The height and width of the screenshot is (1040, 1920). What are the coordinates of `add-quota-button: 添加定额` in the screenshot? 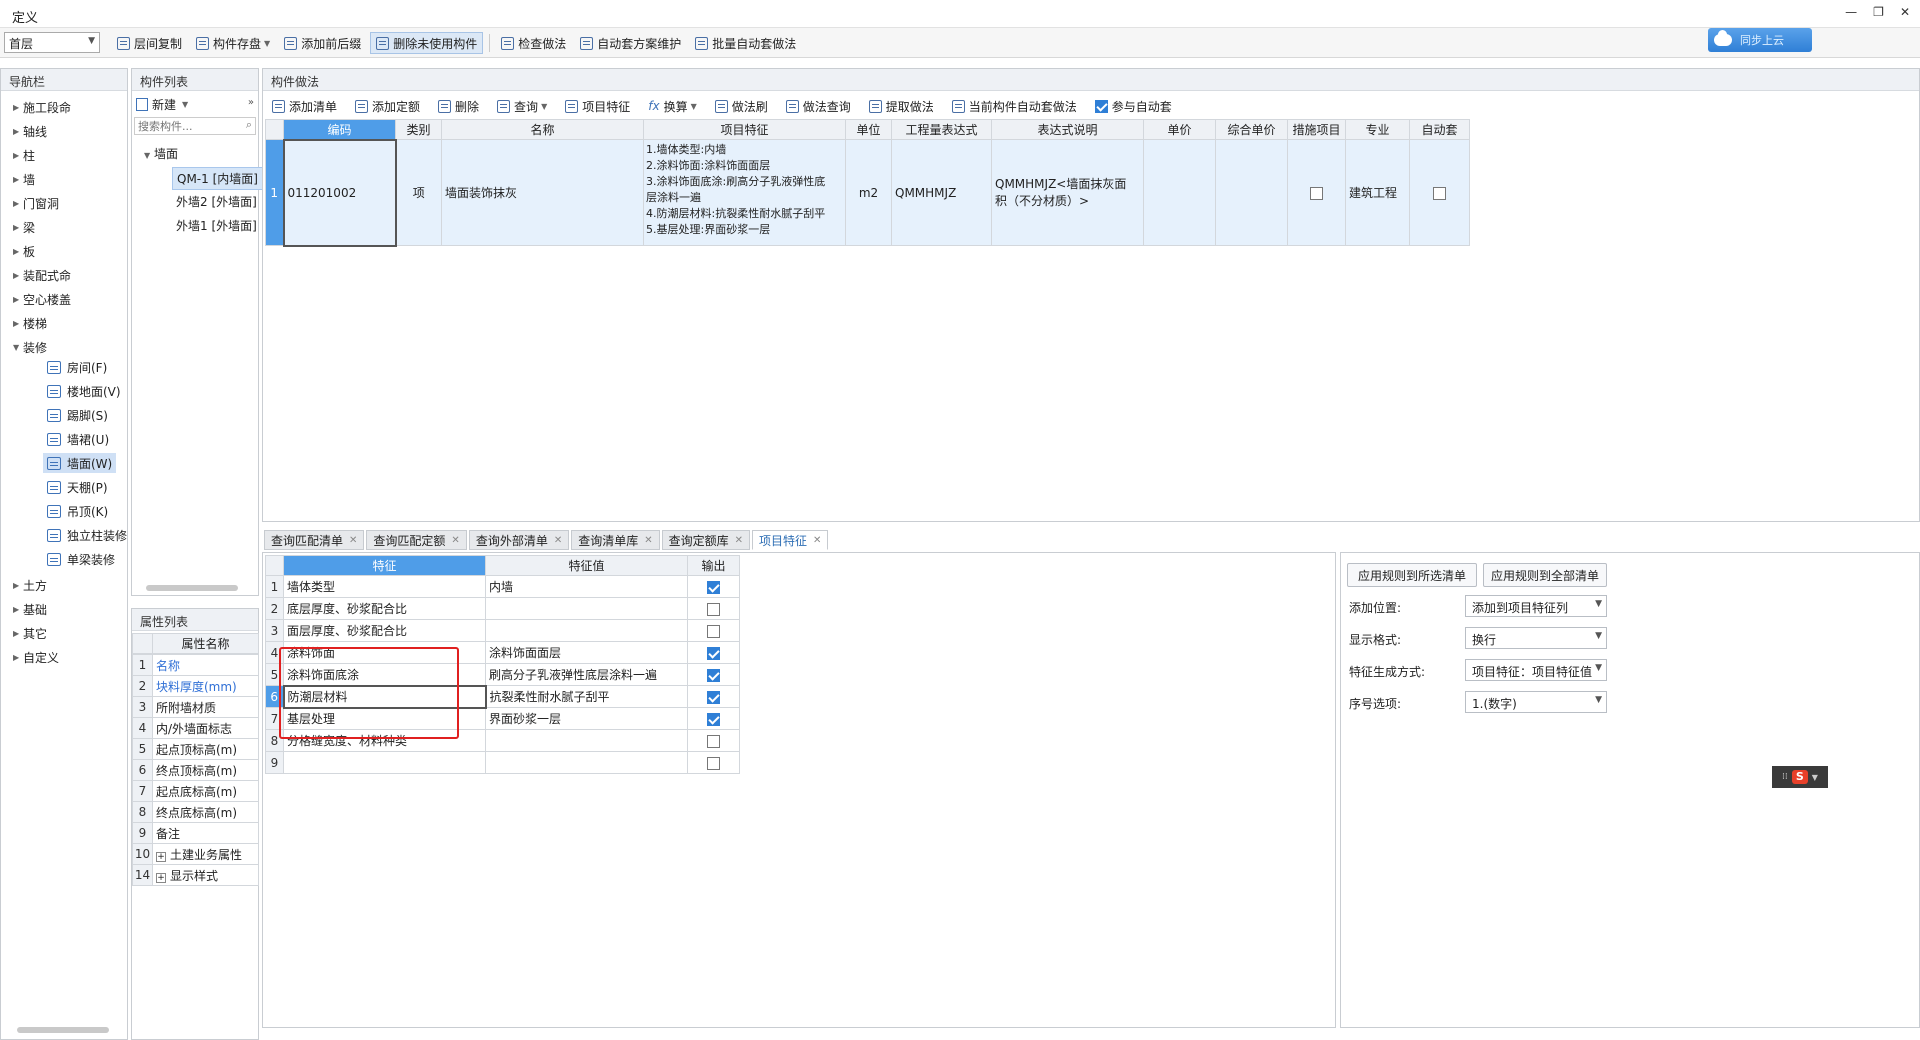 It's located at (387, 106).